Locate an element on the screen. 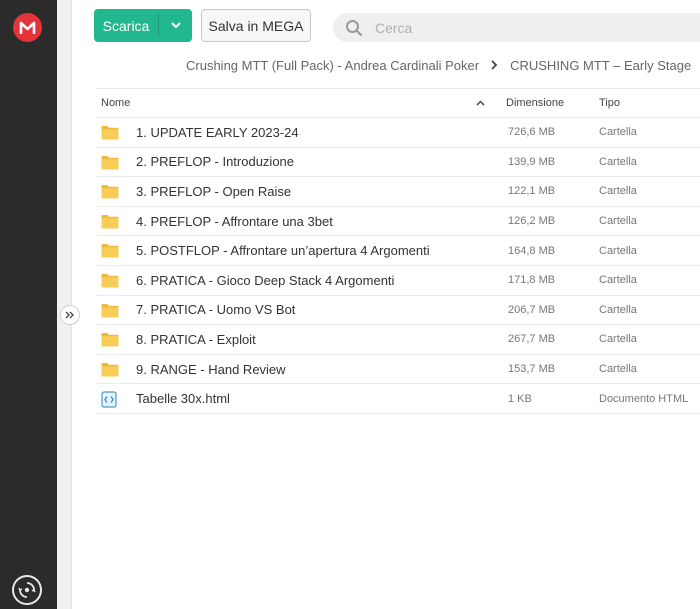 This screenshot has width=700, height=609. header-size: Dimensione is located at coordinates (535, 103).